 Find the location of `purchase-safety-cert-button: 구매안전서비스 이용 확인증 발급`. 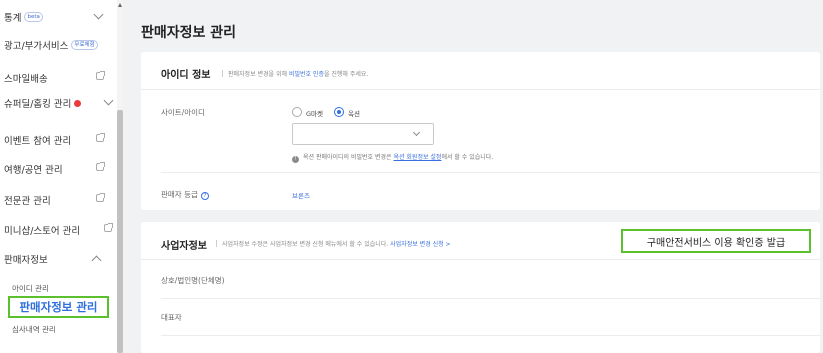

purchase-safety-cert-button: 구매안전서비스 이용 확인증 발급 is located at coordinates (716, 241).